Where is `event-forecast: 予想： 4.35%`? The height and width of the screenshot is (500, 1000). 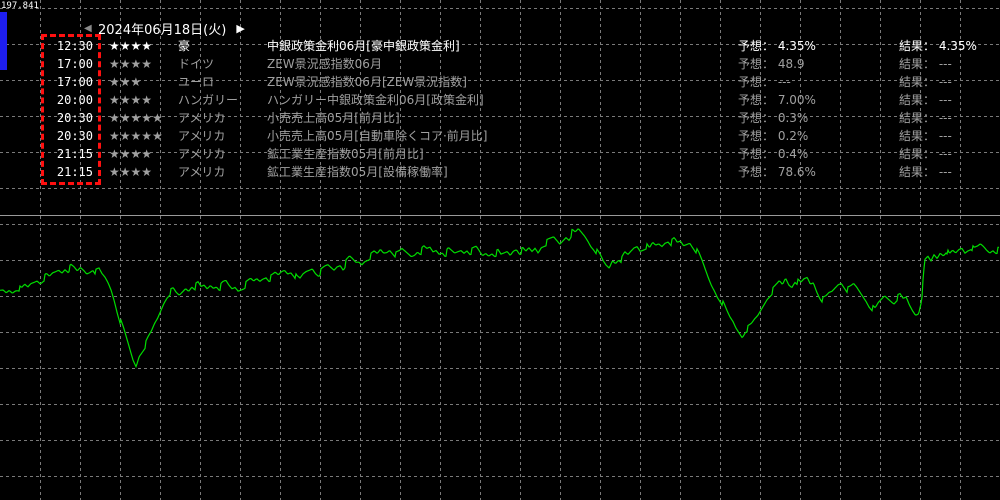
event-forecast: 予想： 4.35% is located at coordinates (777, 46).